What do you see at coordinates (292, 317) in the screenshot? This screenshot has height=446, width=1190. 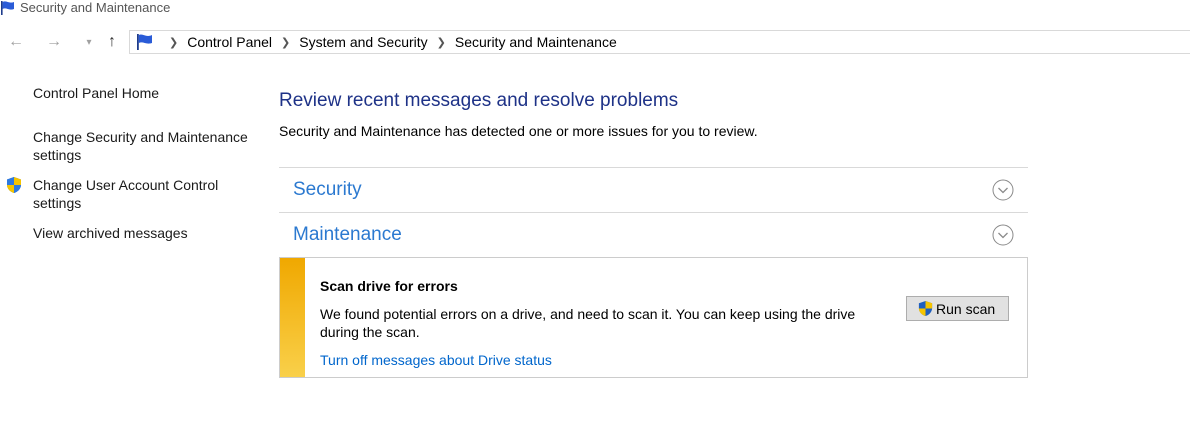 I see `warning-severity-stripe` at bounding box center [292, 317].